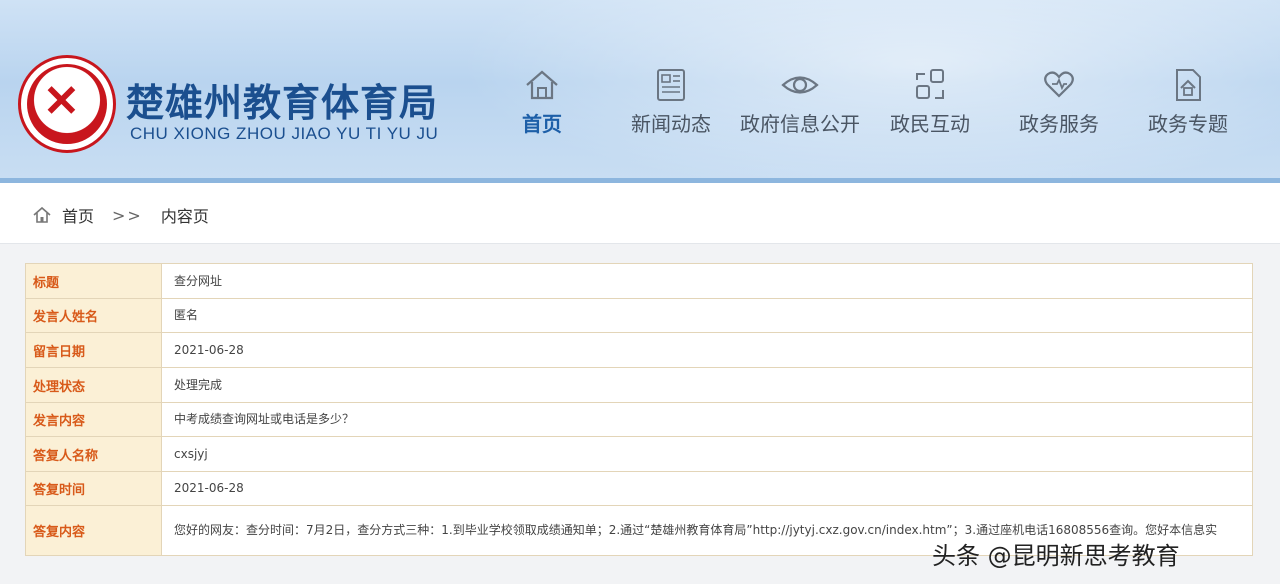 The height and width of the screenshot is (584, 1280). Describe the element at coordinates (1059, 84) in the screenshot. I see `heart-hand-icon` at that location.